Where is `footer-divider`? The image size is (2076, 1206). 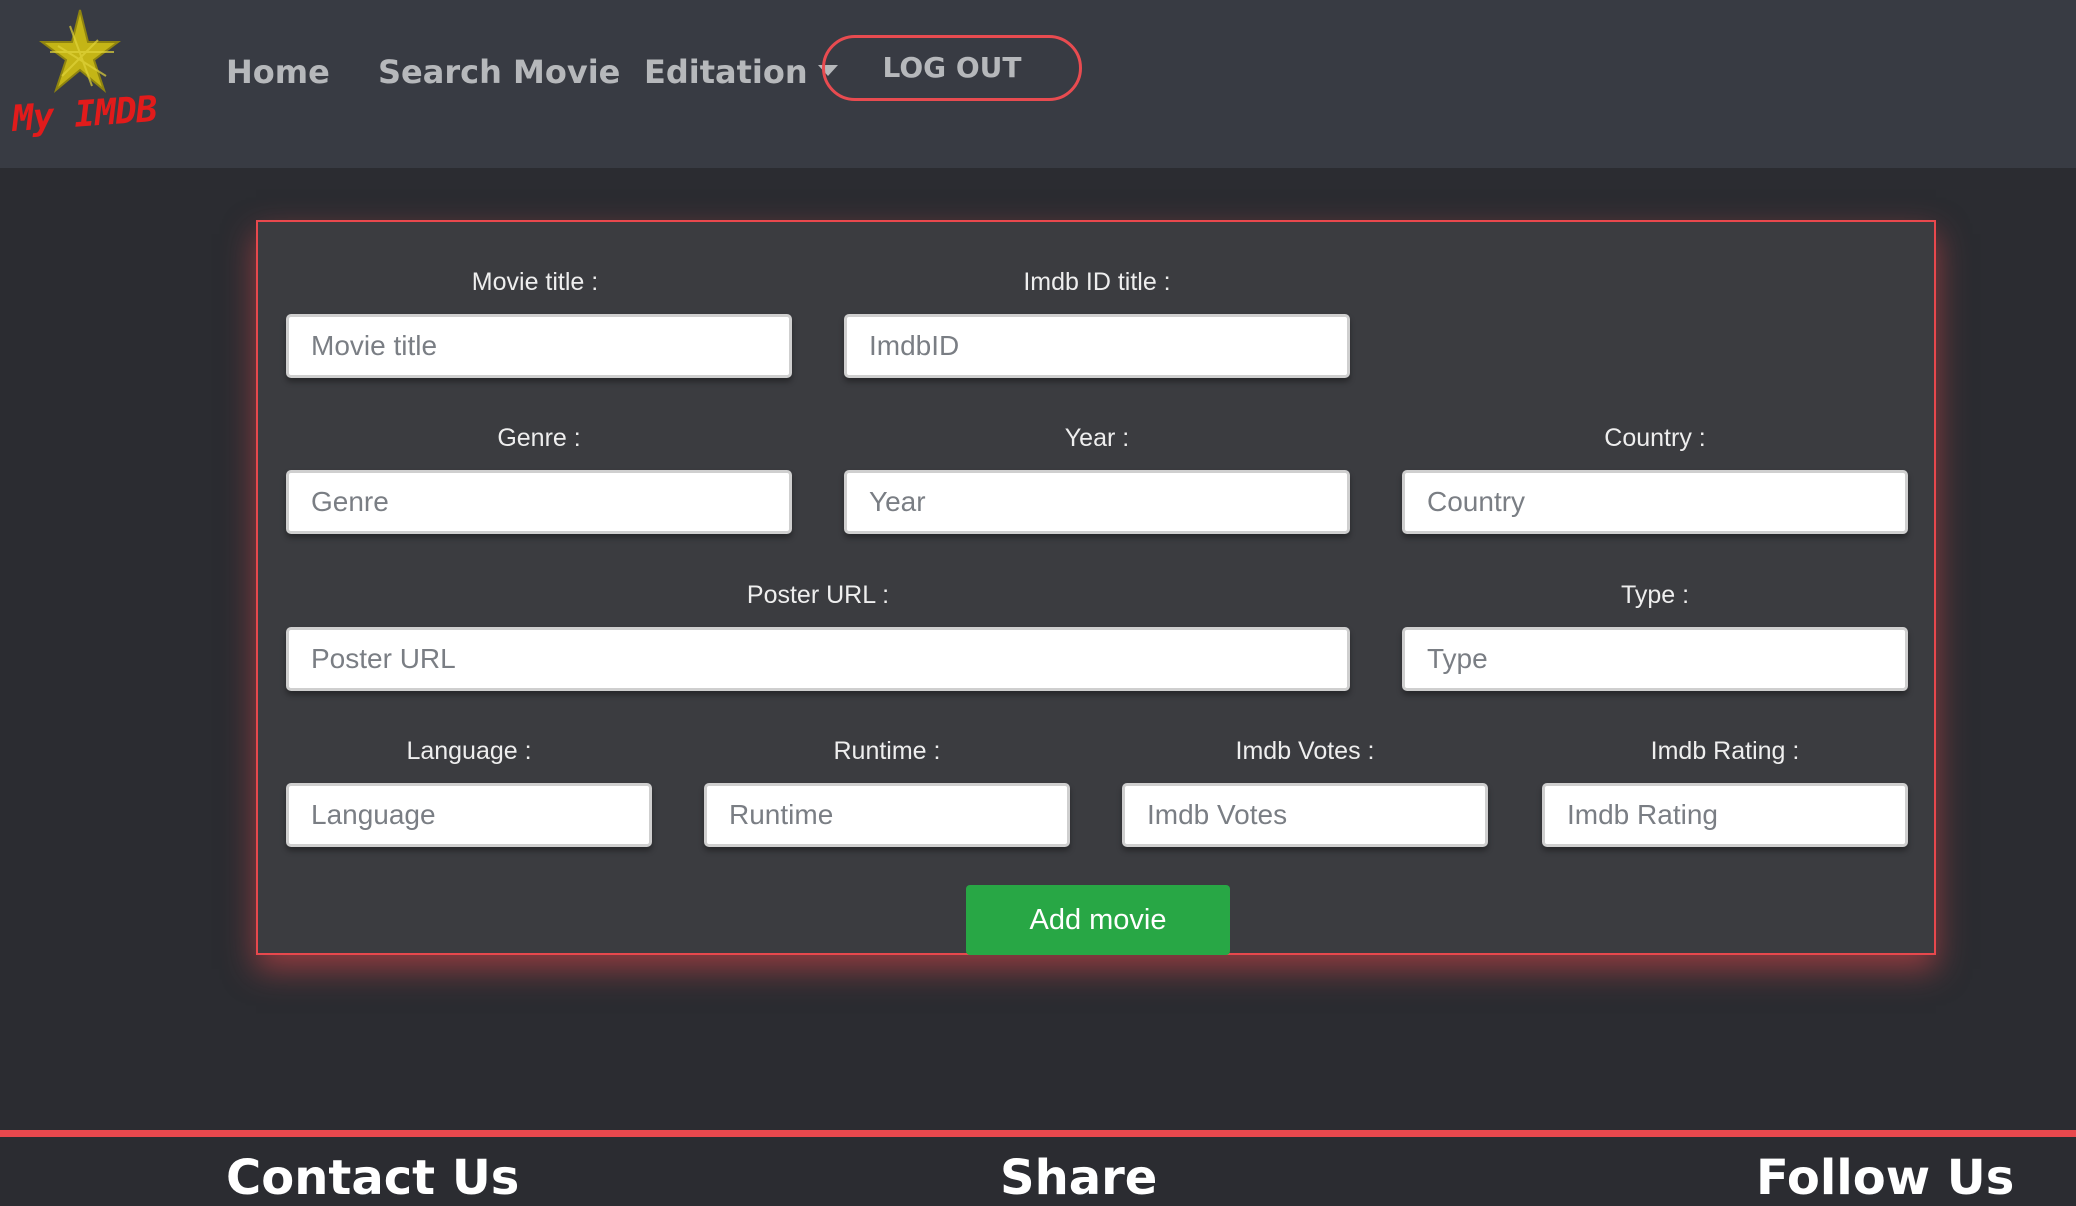 footer-divider is located at coordinates (1038, 1133).